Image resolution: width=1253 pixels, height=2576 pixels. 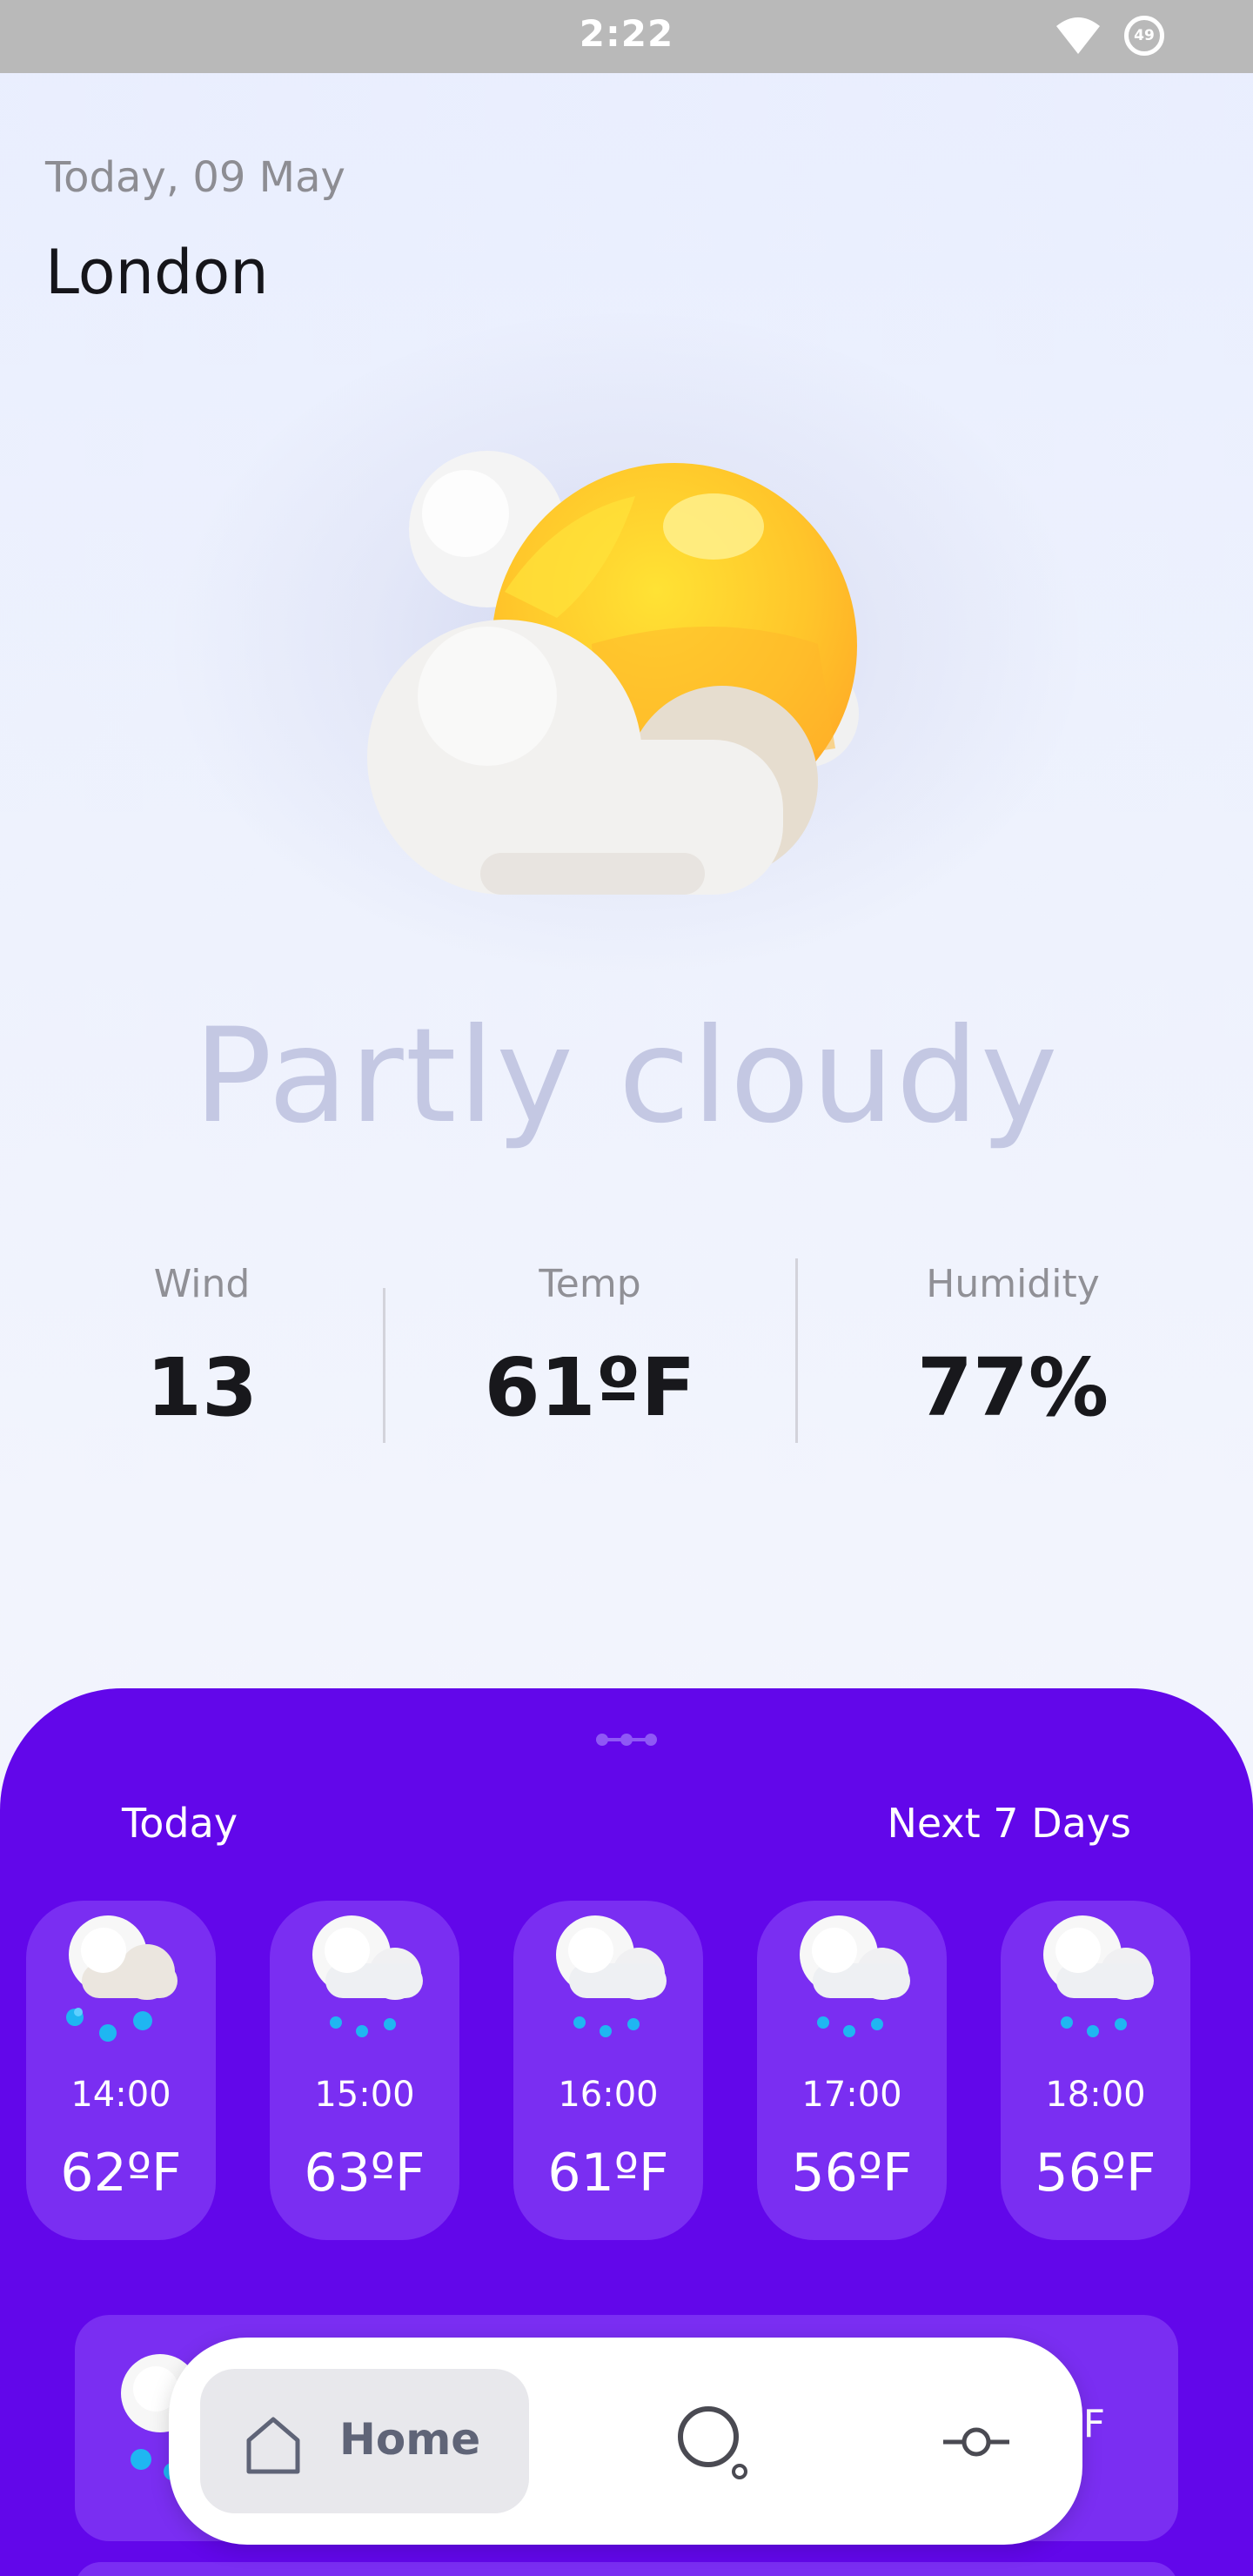 I want to click on stat-temp: Temp 61ºF, so click(x=590, y=1348).